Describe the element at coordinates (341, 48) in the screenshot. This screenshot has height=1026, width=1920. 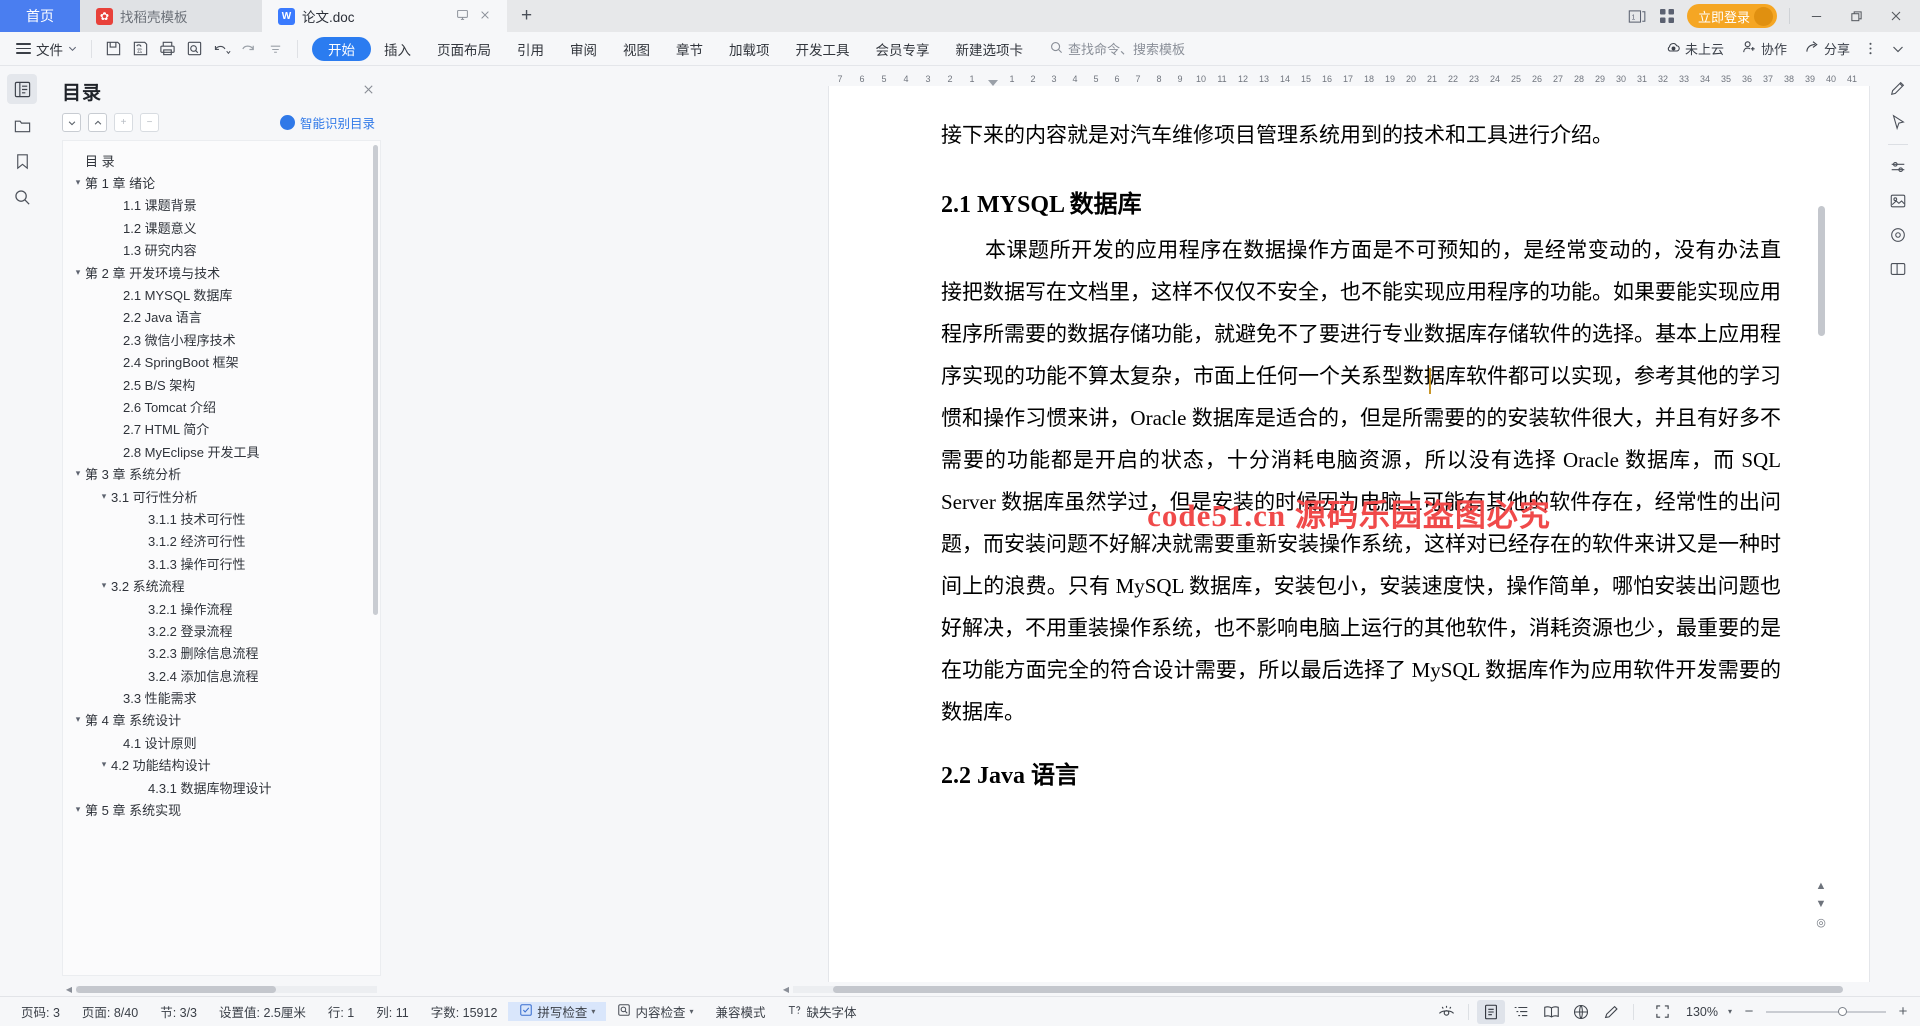
I see `ribbon-tab-start: 开始` at that location.